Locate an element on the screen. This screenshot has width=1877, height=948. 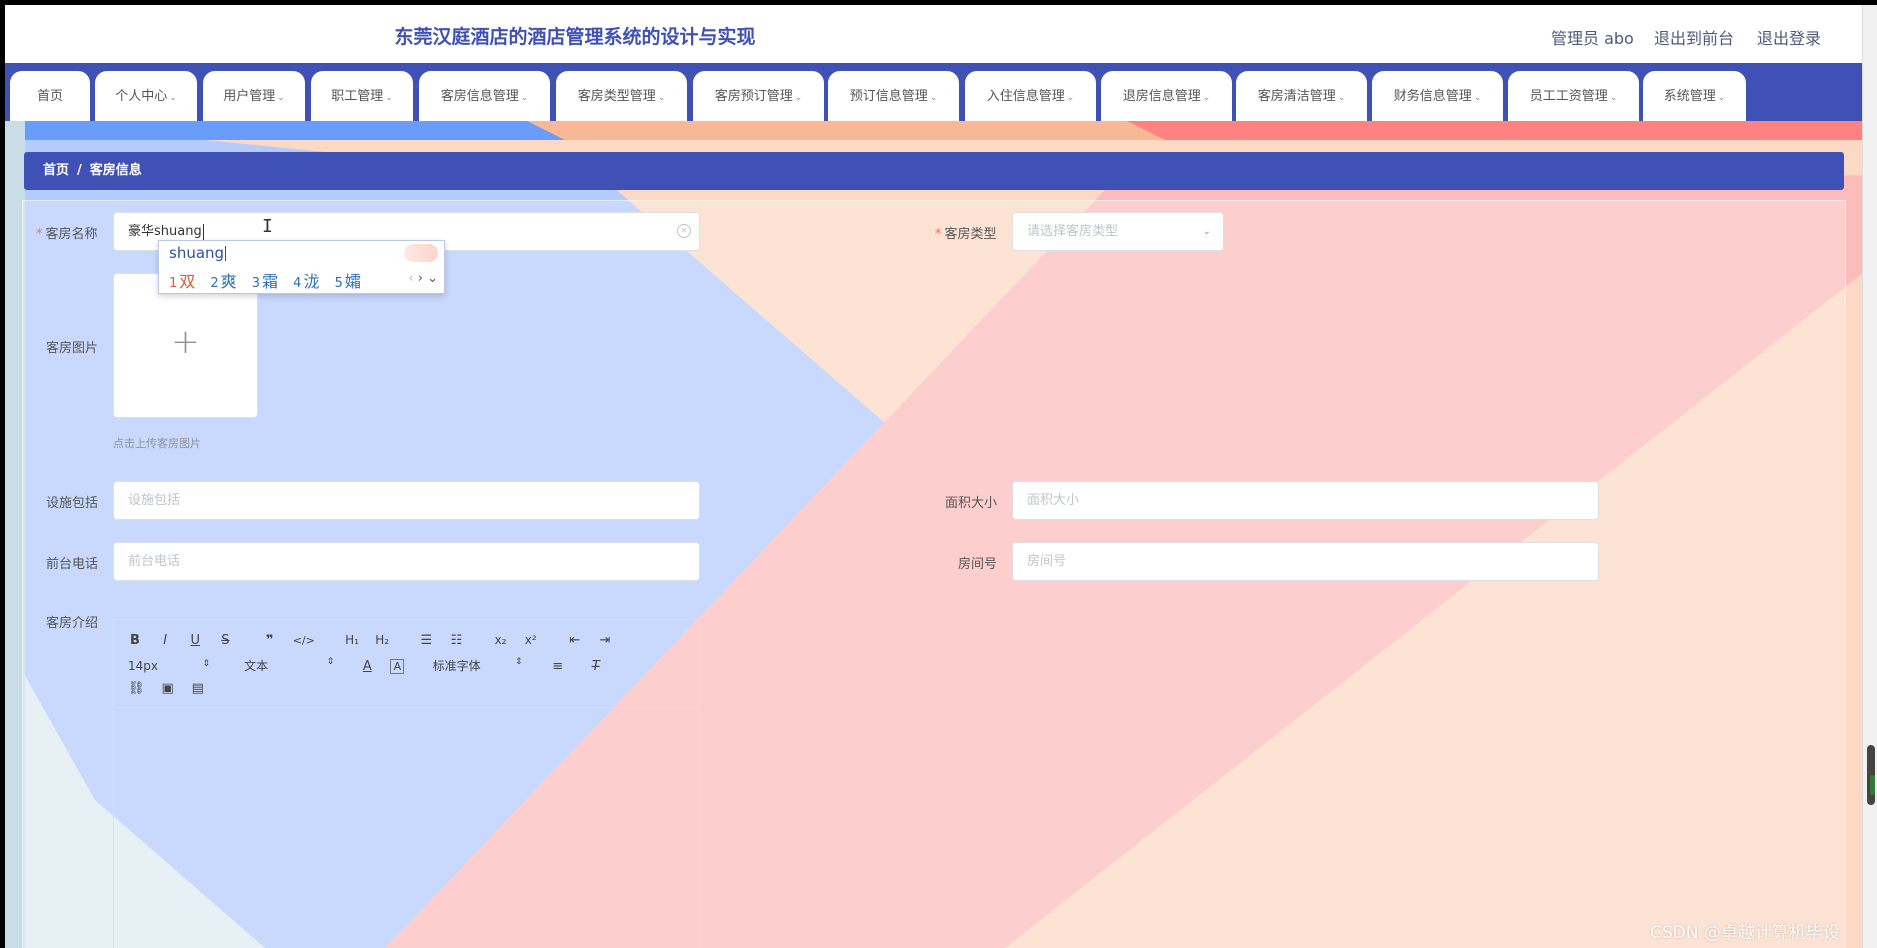
nav-item-personal: 个人中心 ⌄ is located at coordinates (146, 96).